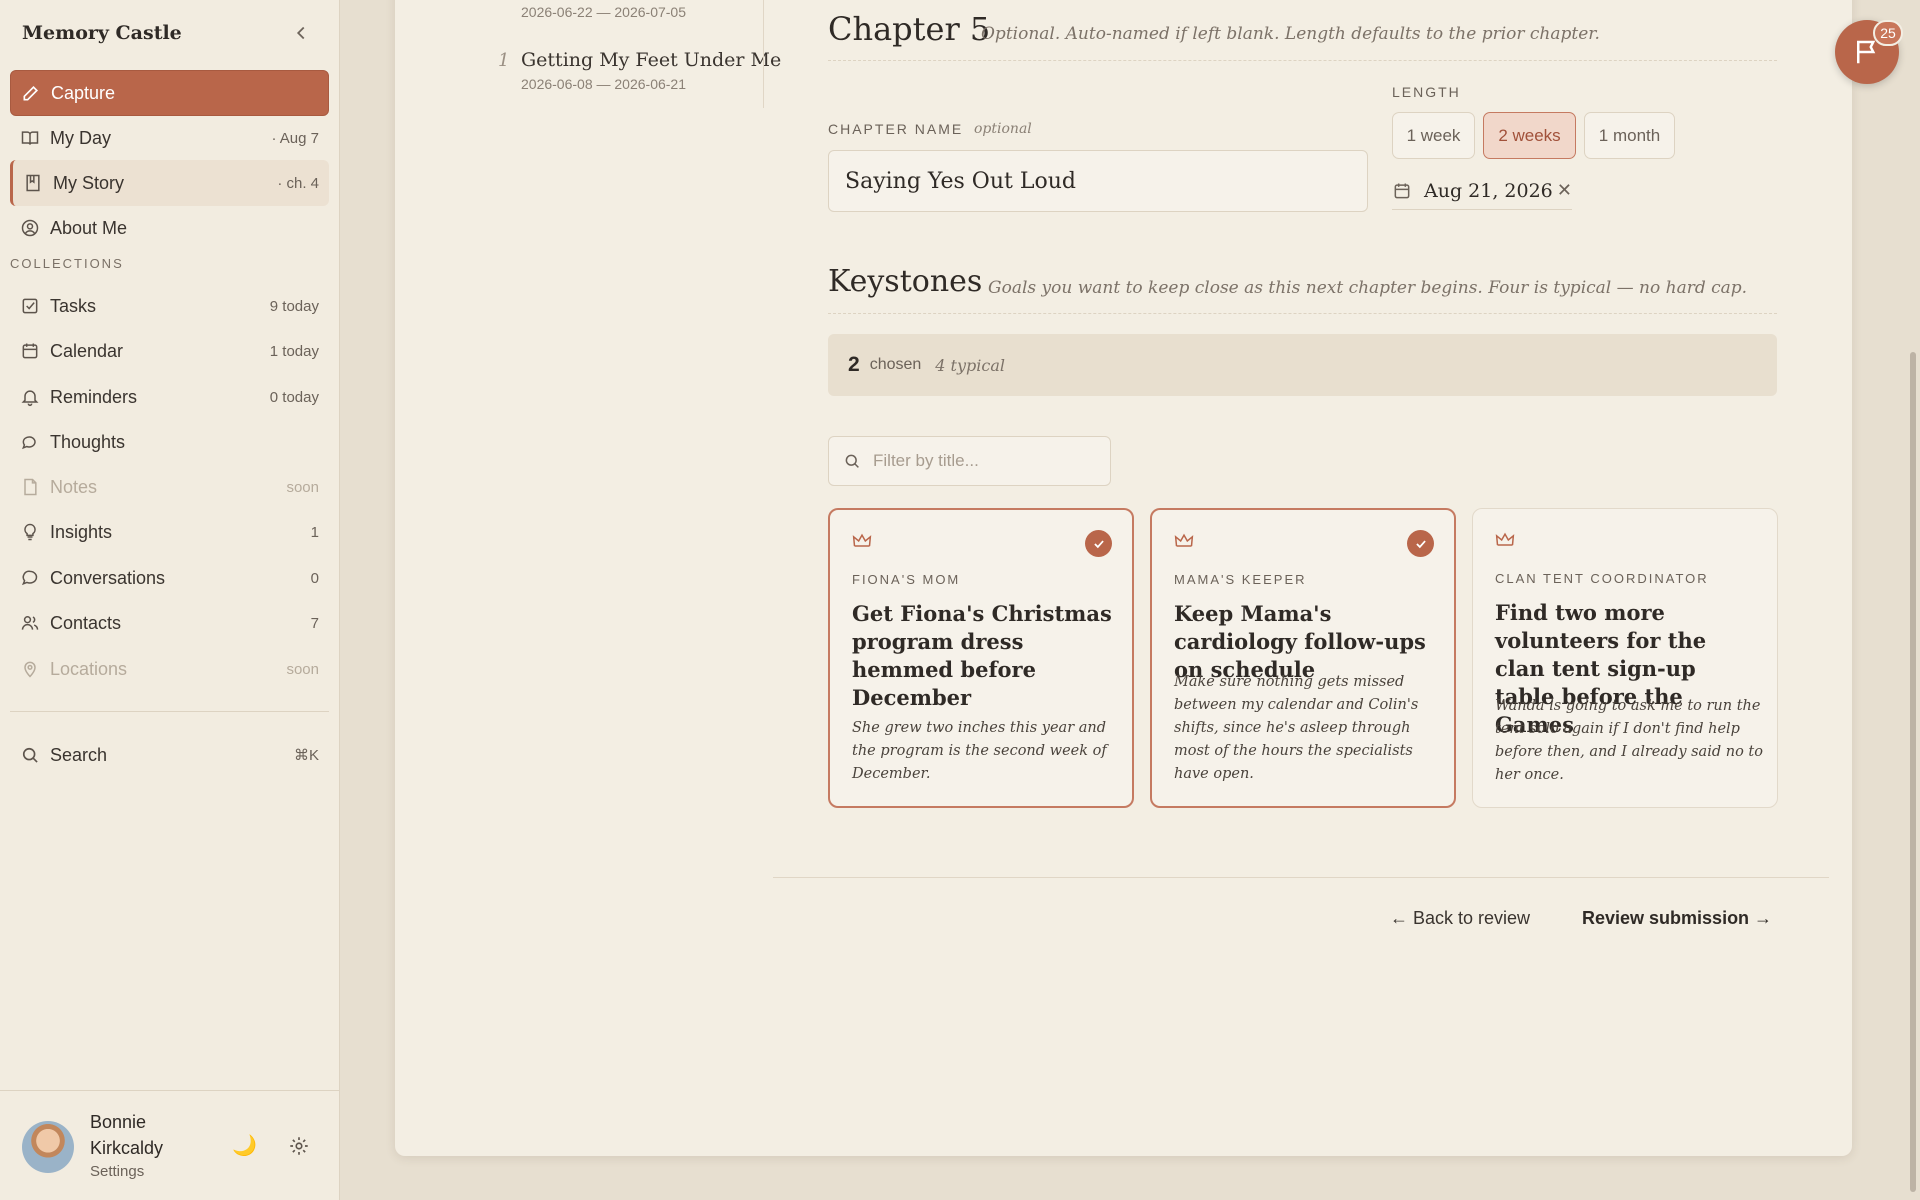 Image resolution: width=1920 pixels, height=1200 pixels. Describe the element at coordinates (169, 532) in the screenshot. I see `sidebar-item-insights: Insights 1` at that location.